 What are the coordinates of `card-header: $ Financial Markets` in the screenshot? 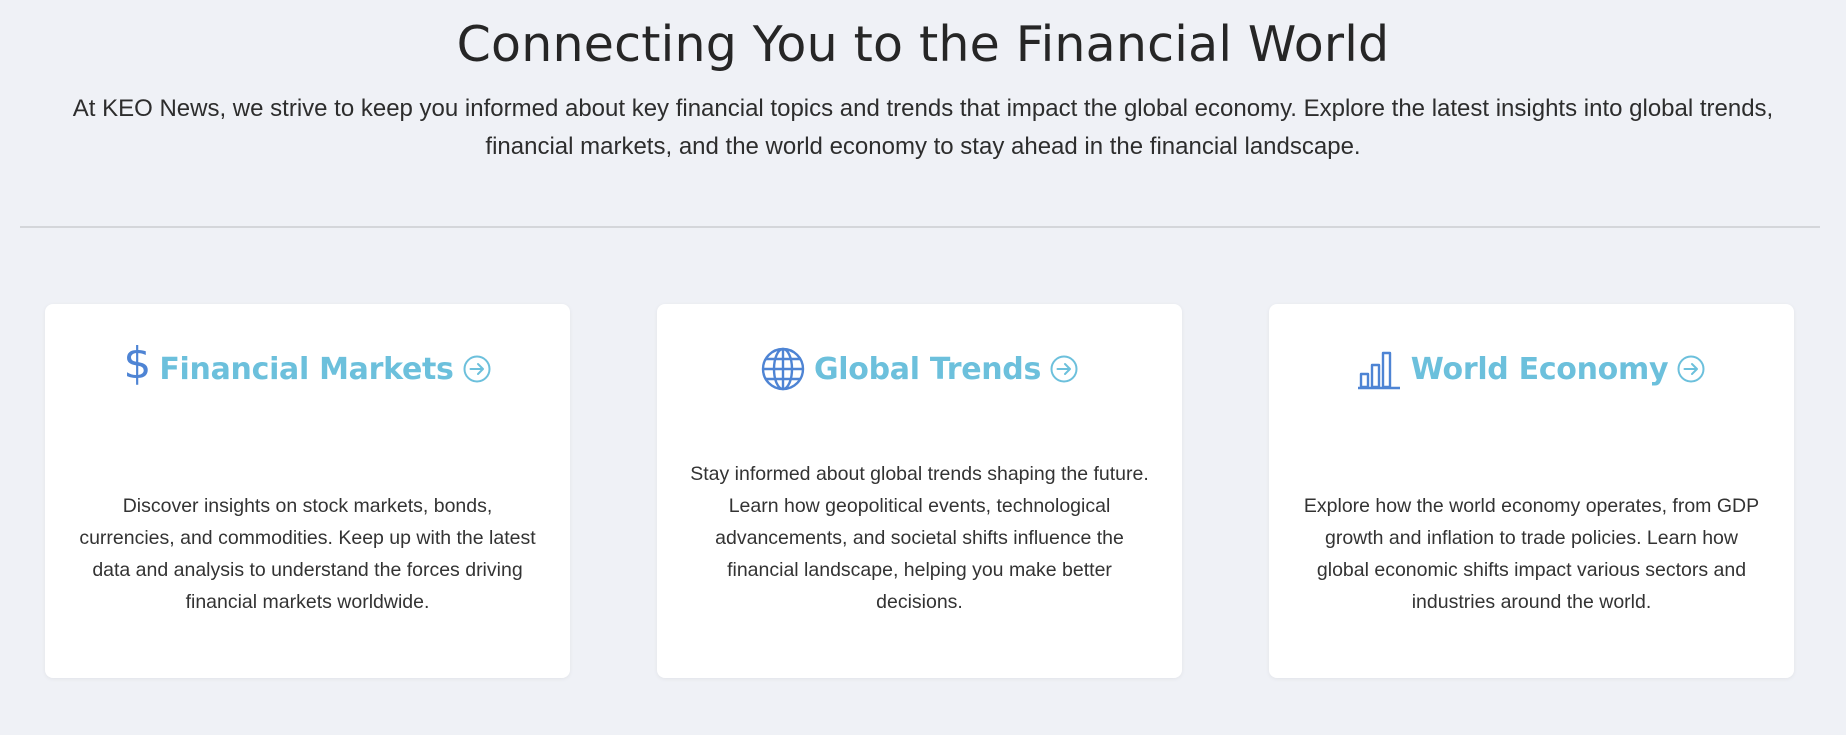 It's located at (307, 366).